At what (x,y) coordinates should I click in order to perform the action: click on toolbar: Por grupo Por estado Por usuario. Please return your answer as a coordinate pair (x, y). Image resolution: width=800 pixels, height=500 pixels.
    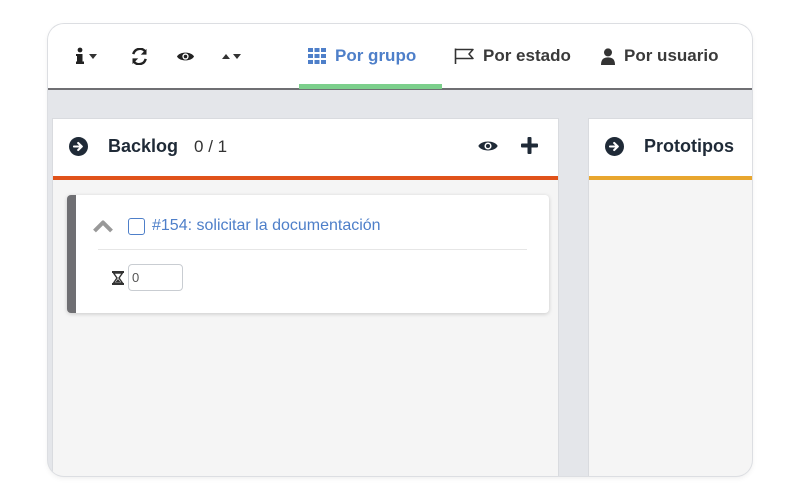
    Looking at the image, I should click on (400, 57).